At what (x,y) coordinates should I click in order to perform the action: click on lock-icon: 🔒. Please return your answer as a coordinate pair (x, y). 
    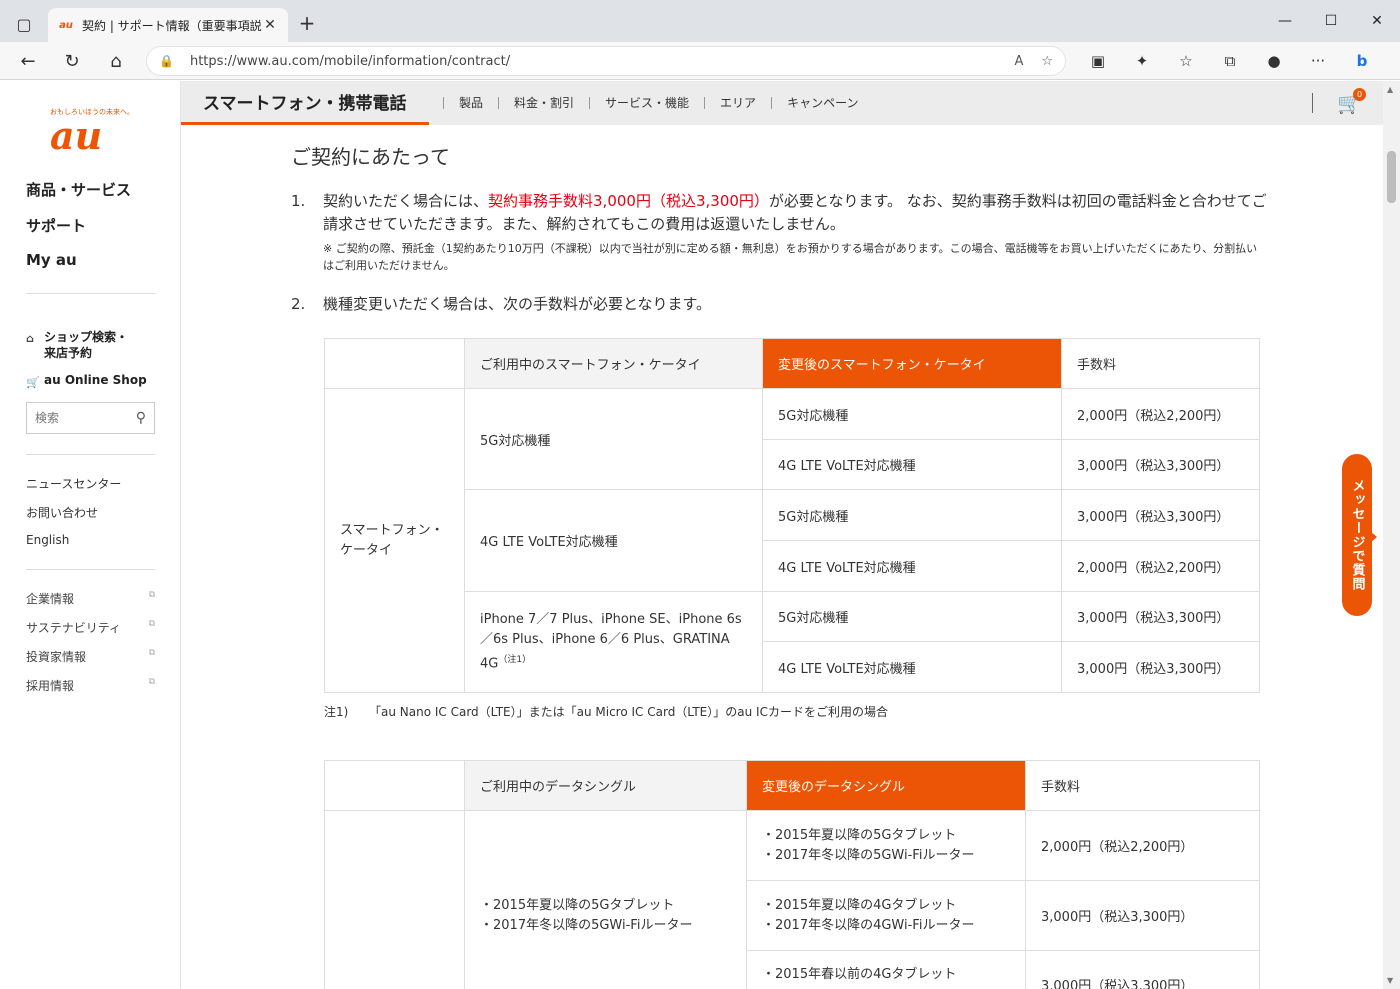
    Looking at the image, I should click on (166, 61).